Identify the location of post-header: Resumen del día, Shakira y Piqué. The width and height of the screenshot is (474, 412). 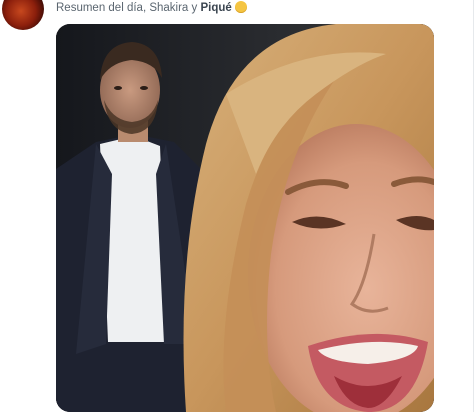
(237, 15).